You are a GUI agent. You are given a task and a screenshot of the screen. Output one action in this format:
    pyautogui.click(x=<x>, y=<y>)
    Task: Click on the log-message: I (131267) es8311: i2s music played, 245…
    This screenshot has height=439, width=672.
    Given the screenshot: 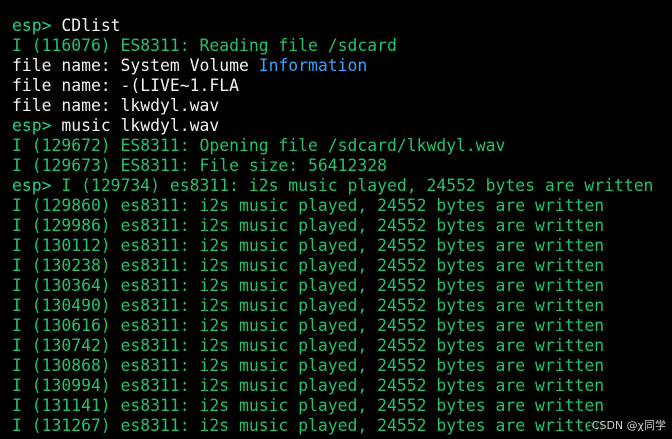 What is the action you would take?
    pyautogui.click(x=308, y=425)
    